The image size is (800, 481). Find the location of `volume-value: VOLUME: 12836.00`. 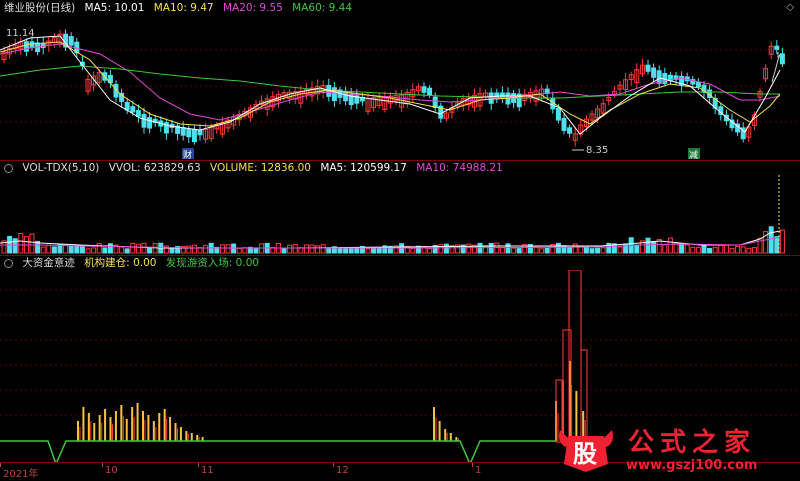

volume-value: VOLUME: 12836.00 is located at coordinates (260, 168).